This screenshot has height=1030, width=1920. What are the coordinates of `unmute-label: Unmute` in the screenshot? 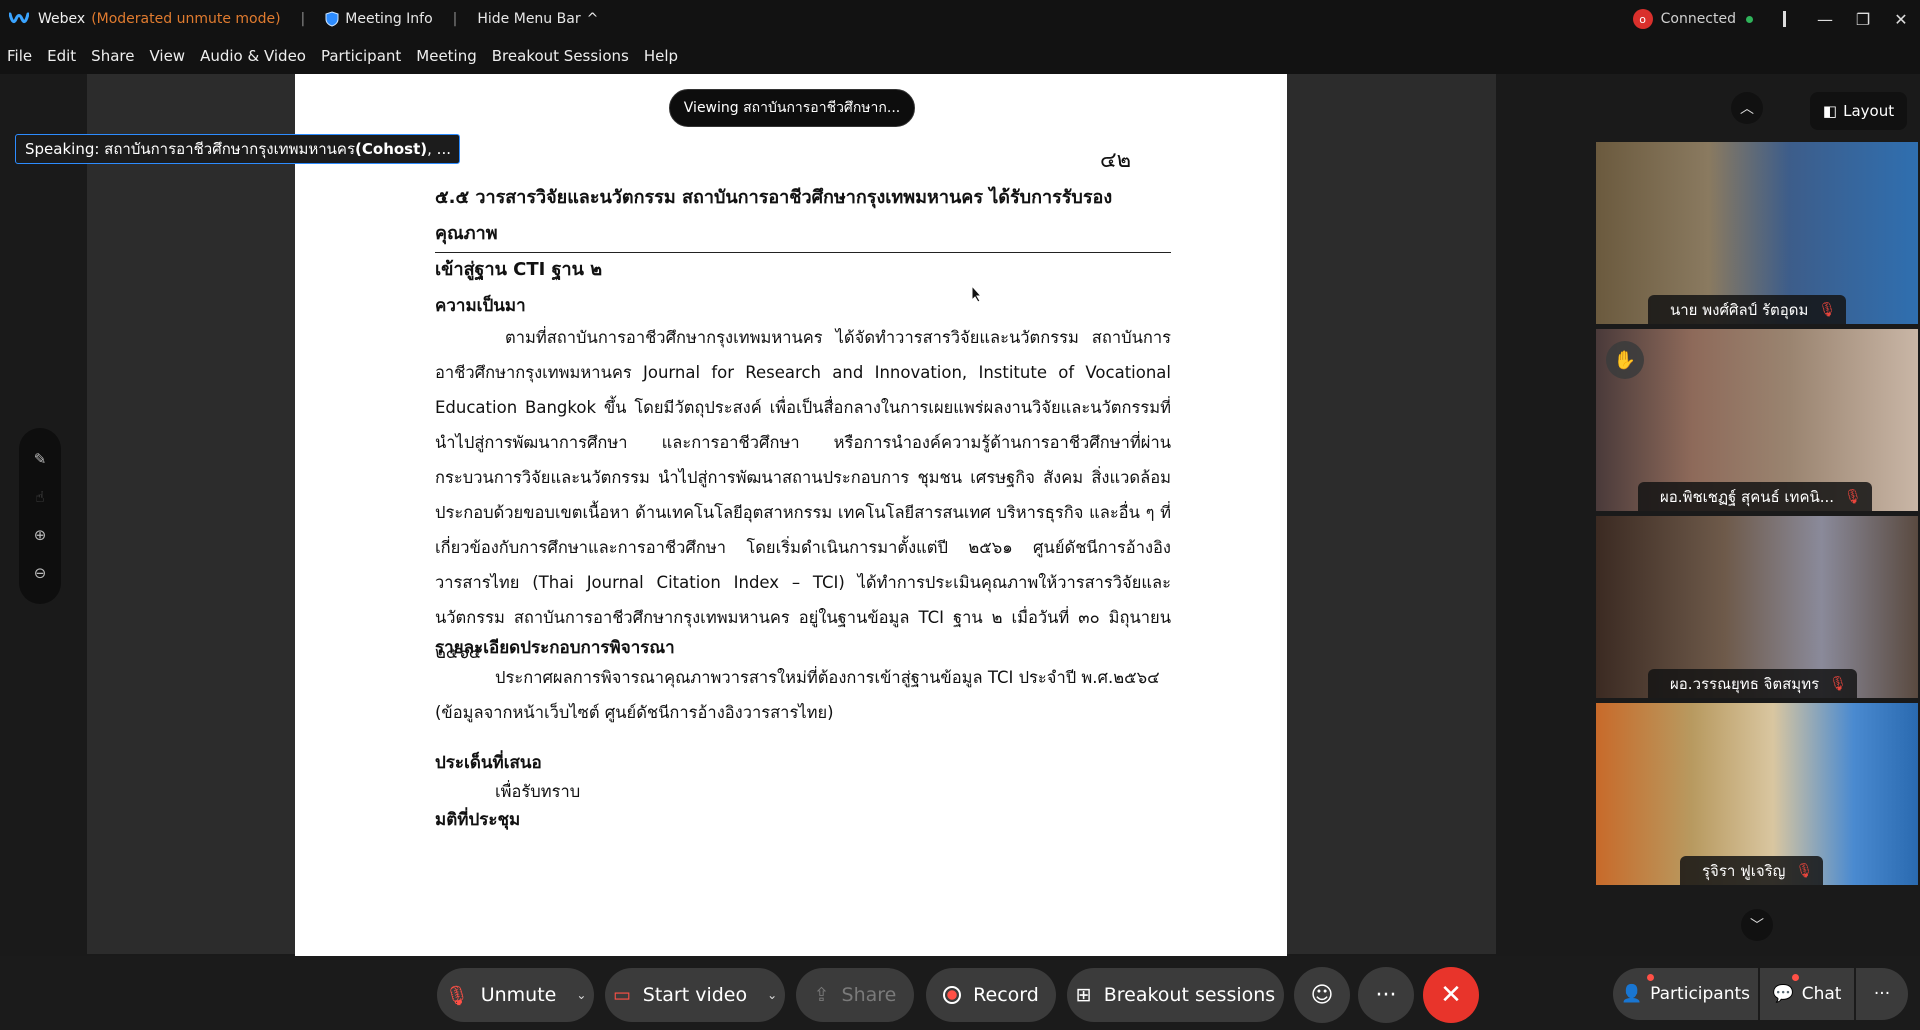 It's located at (518, 995).